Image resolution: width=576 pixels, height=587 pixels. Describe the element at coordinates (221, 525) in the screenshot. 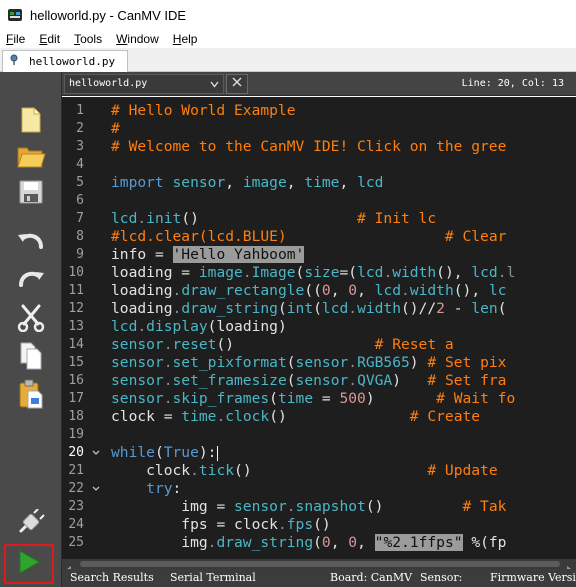

I see `code-line: fps = clock.fps()` at that location.